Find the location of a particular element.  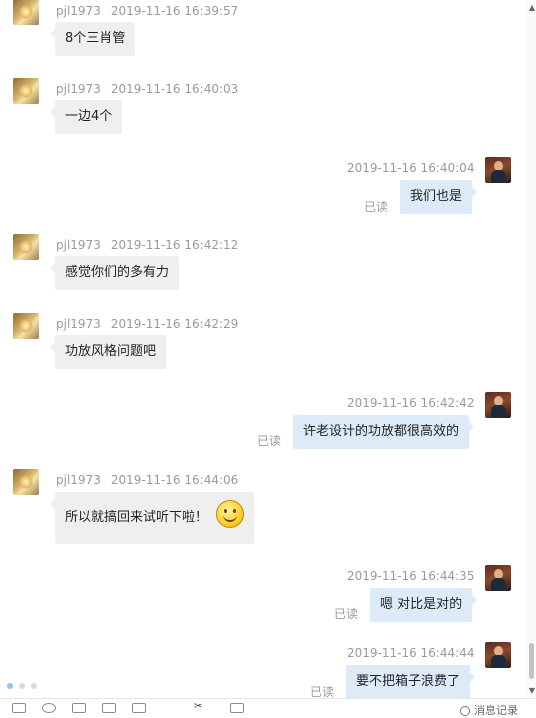

scroll-up-arrow-icon: ▲ is located at coordinates (532, 7).